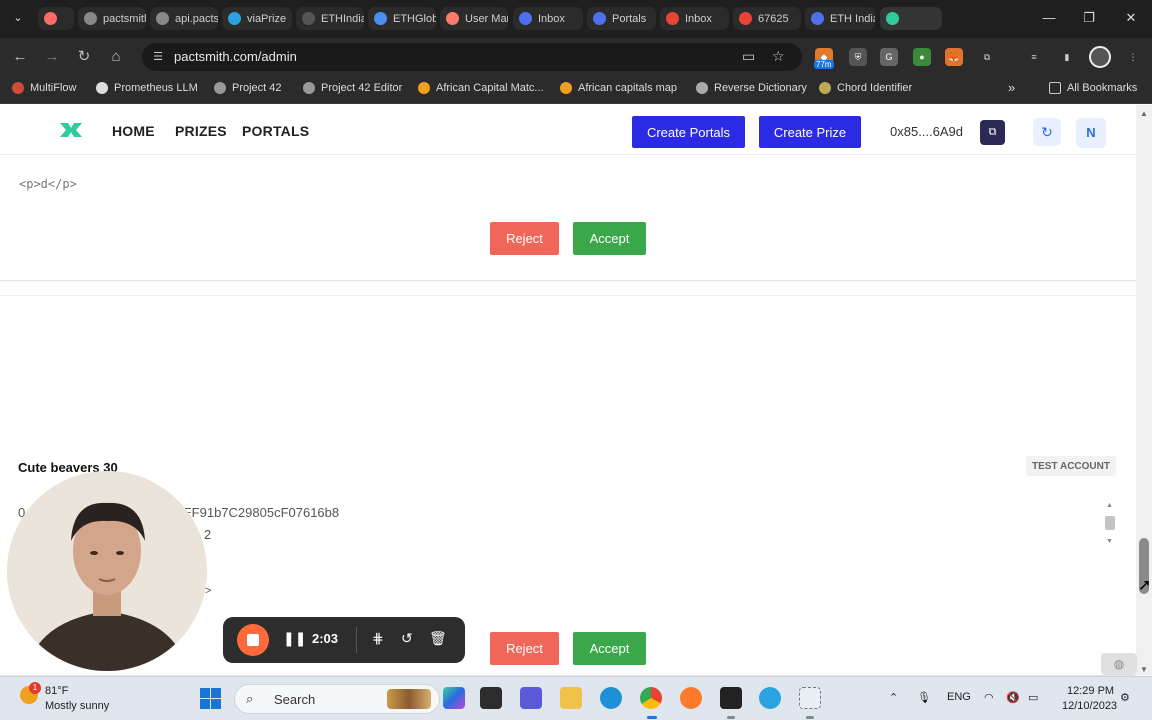 The width and height of the screenshot is (1152, 720). What do you see at coordinates (158, 57) in the screenshot?
I see `site-info-icon: ☰` at bounding box center [158, 57].